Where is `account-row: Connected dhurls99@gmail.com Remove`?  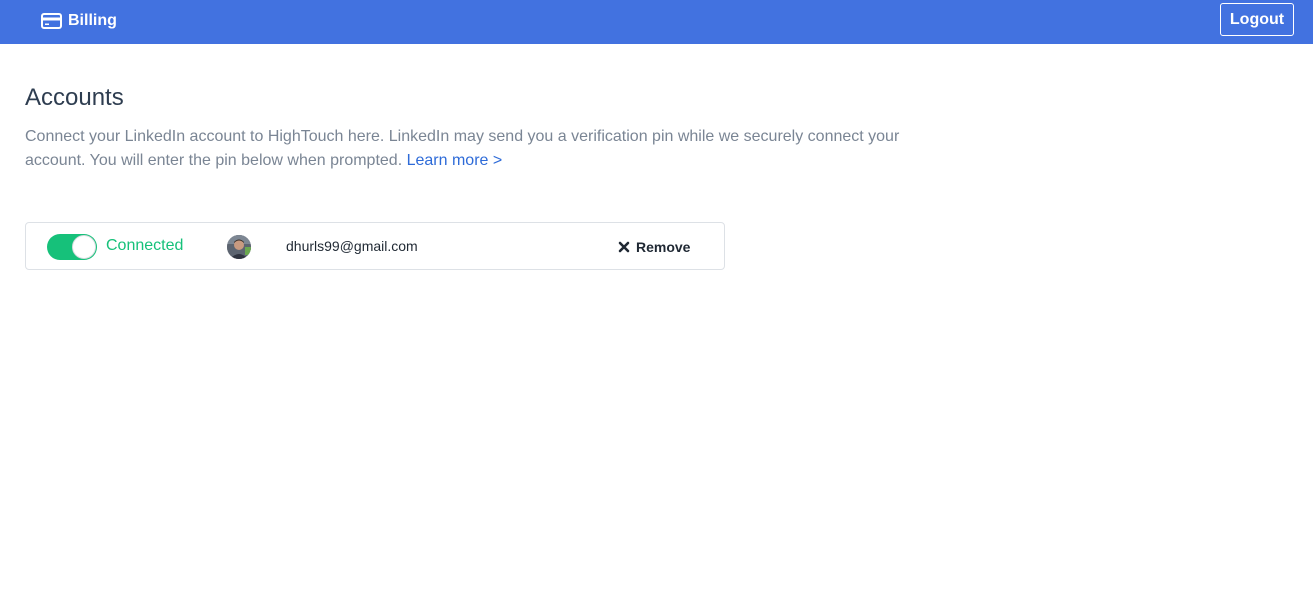
account-row: Connected dhurls99@gmail.com Remove is located at coordinates (375, 246).